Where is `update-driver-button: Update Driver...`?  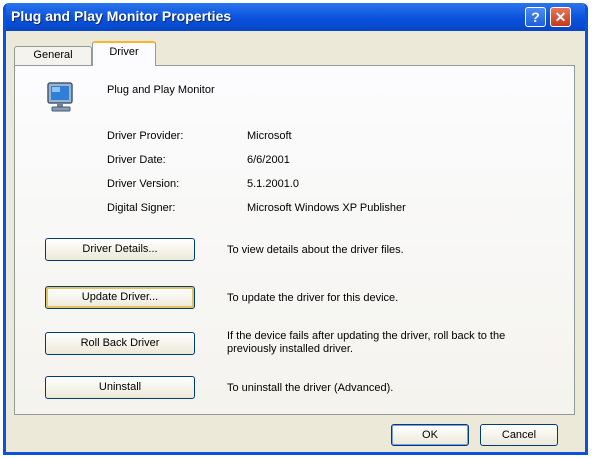 update-driver-button: Update Driver... is located at coordinates (120, 297).